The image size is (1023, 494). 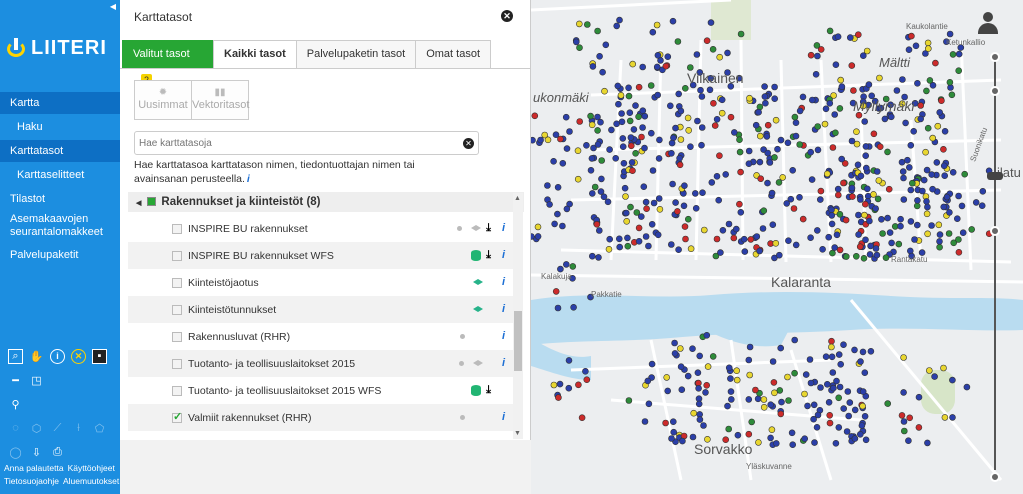 What do you see at coordinates (60, 103) in the screenshot?
I see `sidebar-item-kartta: Kartta` at bounding box center [60, 103].